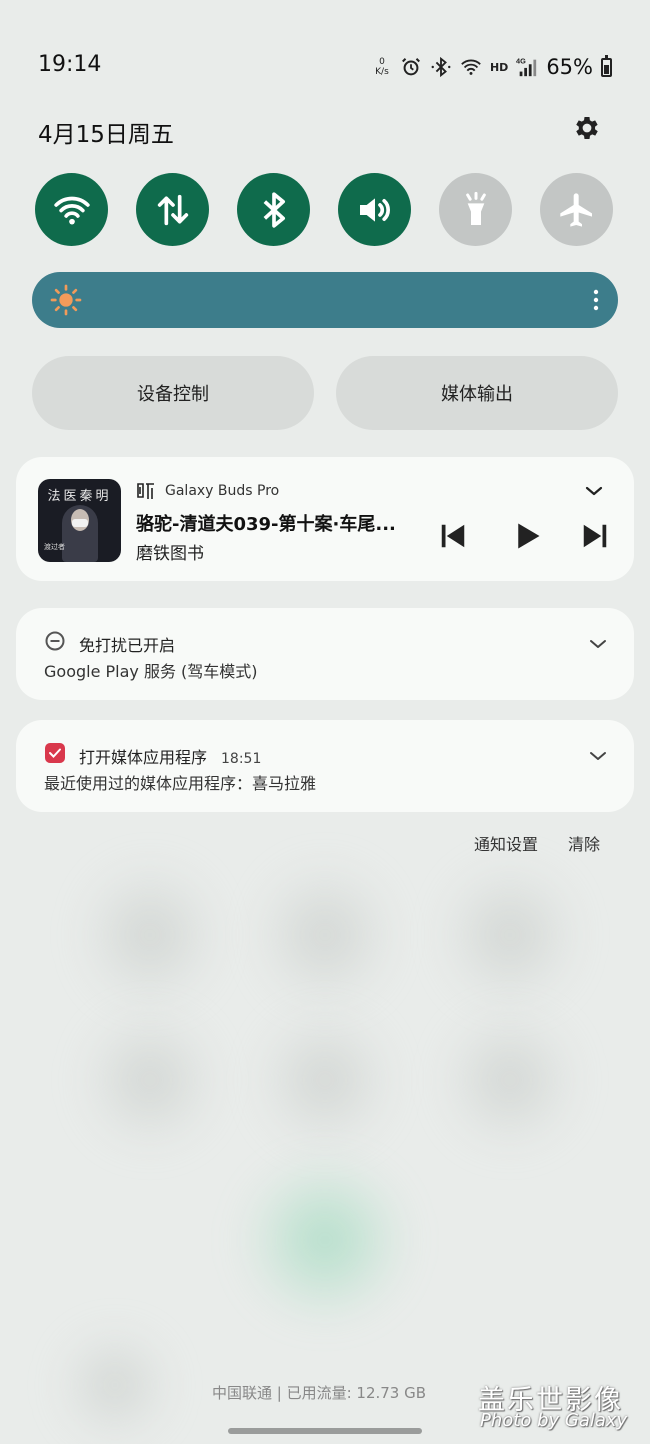  Describe the element at coordinates (499, 67) in the screenshot. I see `hd-label: HD` at that location.